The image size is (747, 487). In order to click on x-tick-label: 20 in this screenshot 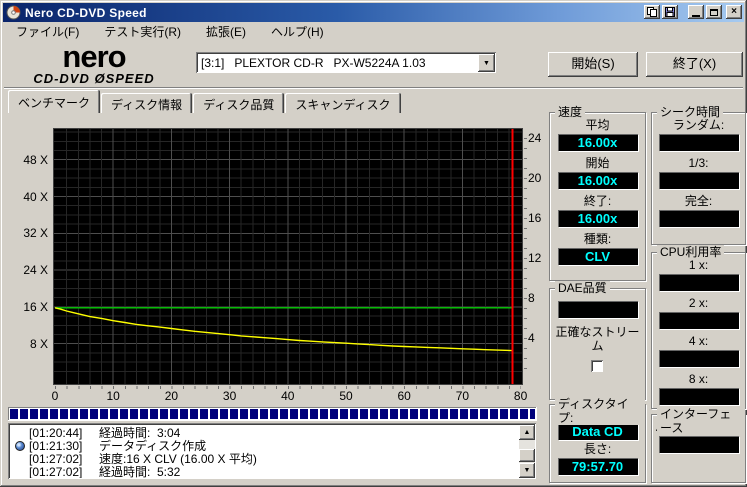, I will do `click(171, 396)`.